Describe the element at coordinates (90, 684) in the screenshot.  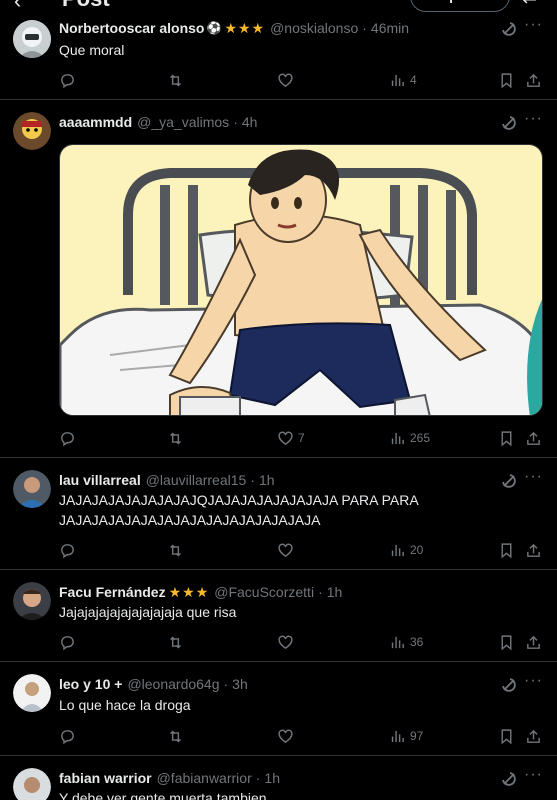
I see `display-name: leo y 10 +` at that location.